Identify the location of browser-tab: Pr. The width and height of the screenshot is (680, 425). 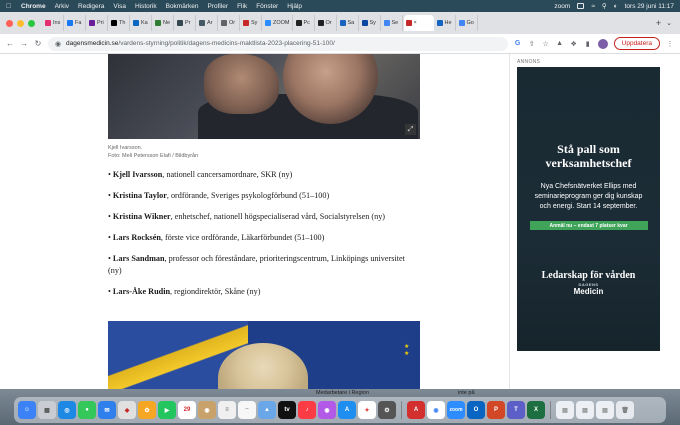
(185, 23).